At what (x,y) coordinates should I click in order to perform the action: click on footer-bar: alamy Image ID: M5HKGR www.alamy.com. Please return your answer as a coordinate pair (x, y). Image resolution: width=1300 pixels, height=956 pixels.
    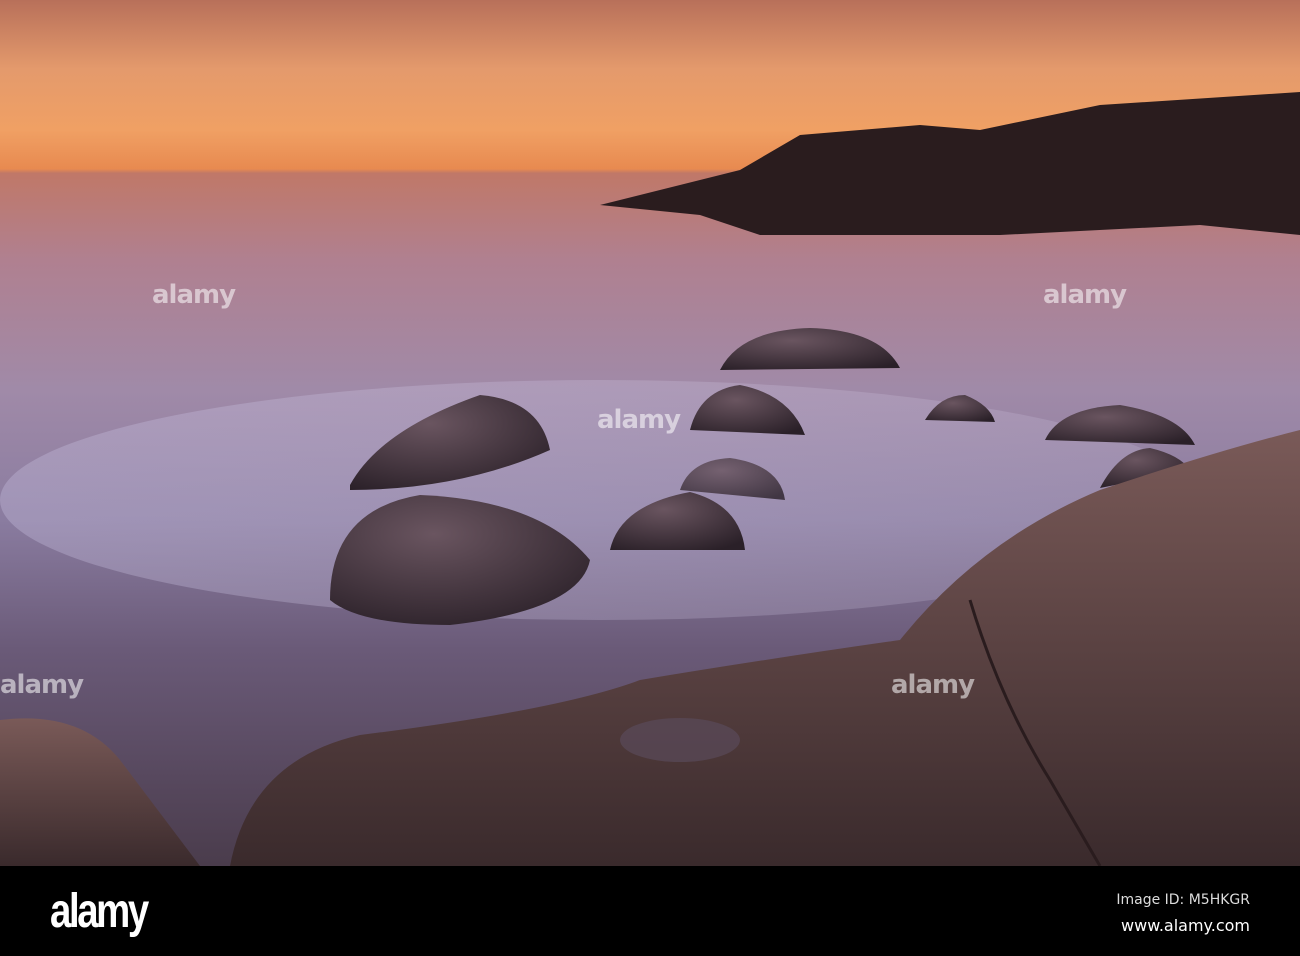
    Looking at the image, I should click on (650, 911).